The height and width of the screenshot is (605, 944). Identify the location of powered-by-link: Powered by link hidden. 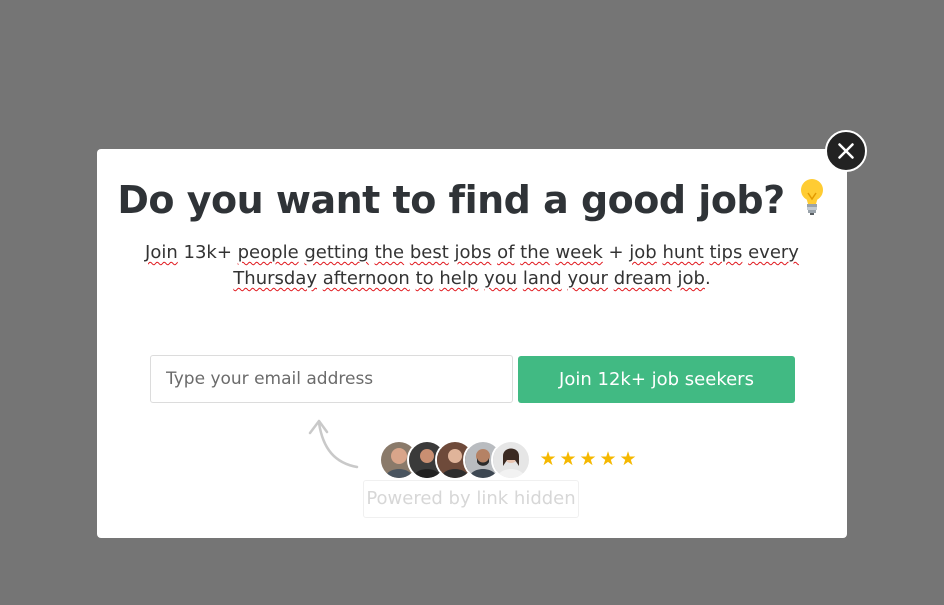
(471, 499).